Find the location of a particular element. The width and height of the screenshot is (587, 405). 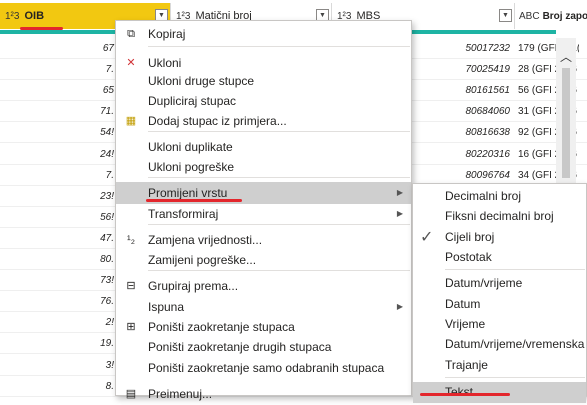

cell-mbs: 70025419 is located at coordinates (461, 69).